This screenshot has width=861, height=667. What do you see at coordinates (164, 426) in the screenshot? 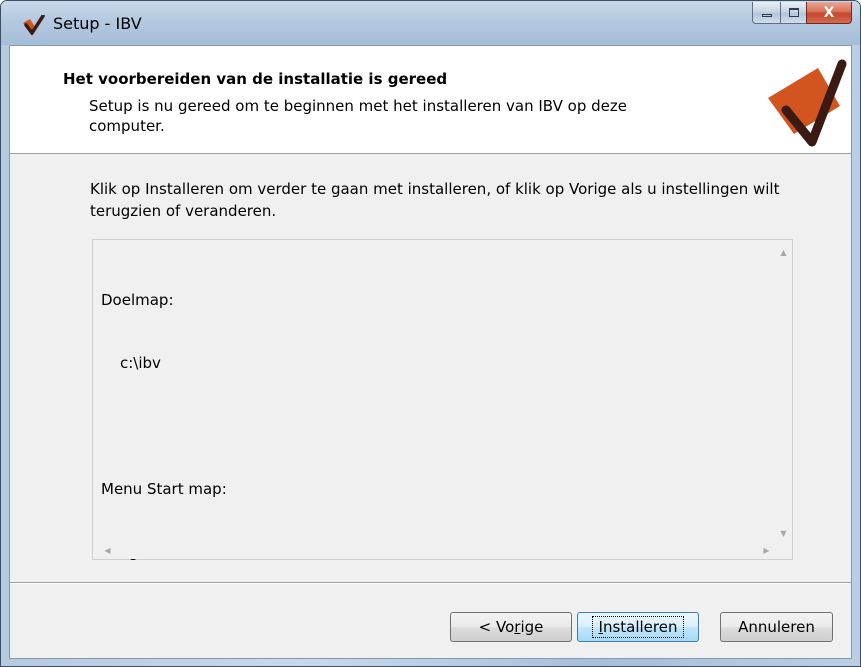
I see `memo-spacer` at bounding box center [164, 426].